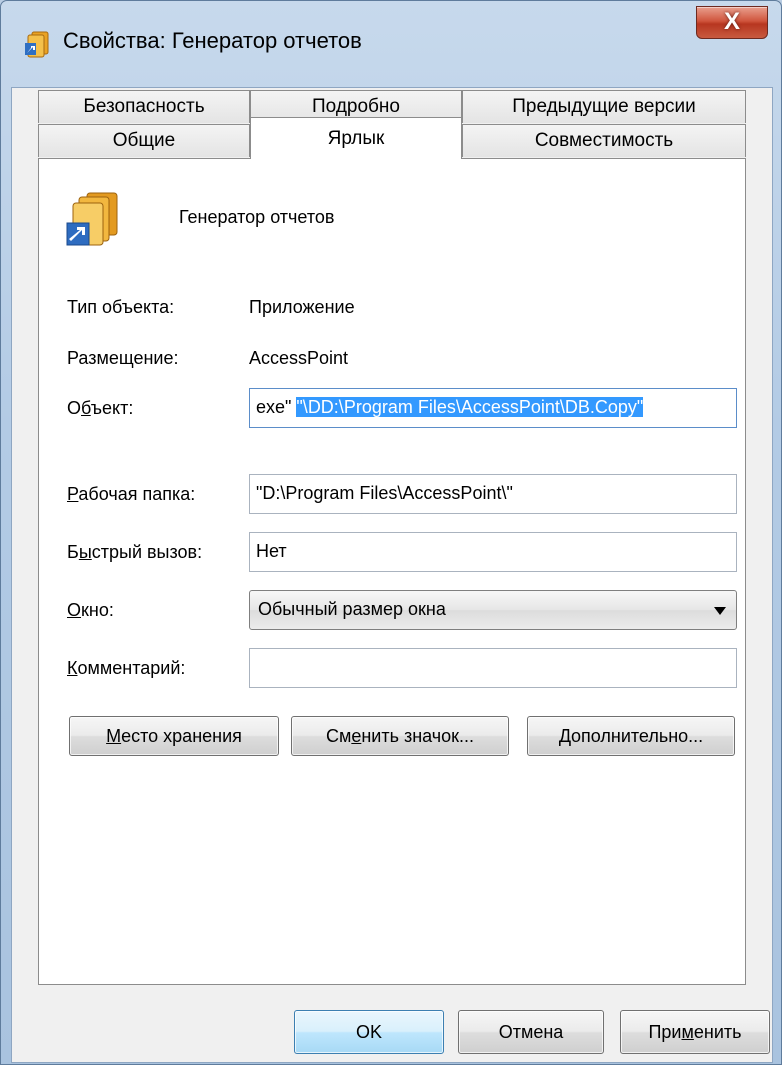  I want to click on object-type-value: Приложение, so click(302, 307).